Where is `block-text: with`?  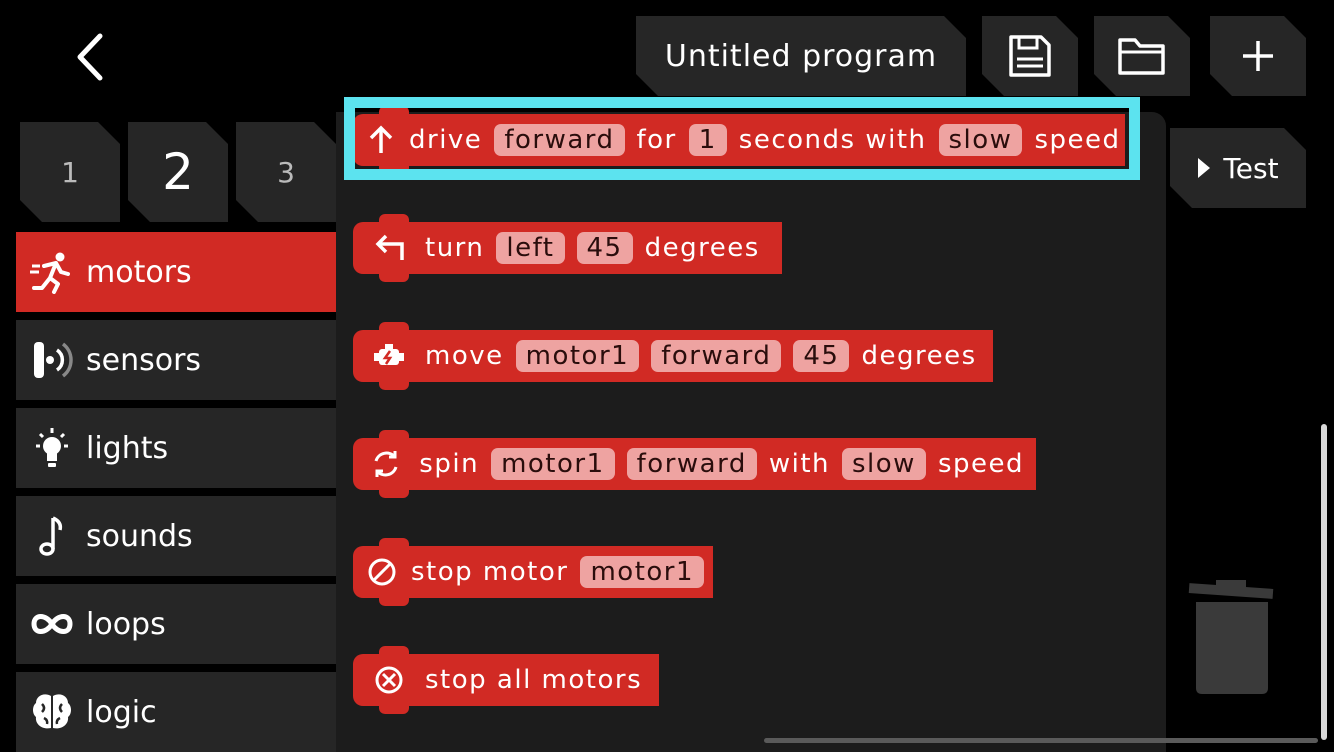 block-text: with is located at coordinates (799, 464).